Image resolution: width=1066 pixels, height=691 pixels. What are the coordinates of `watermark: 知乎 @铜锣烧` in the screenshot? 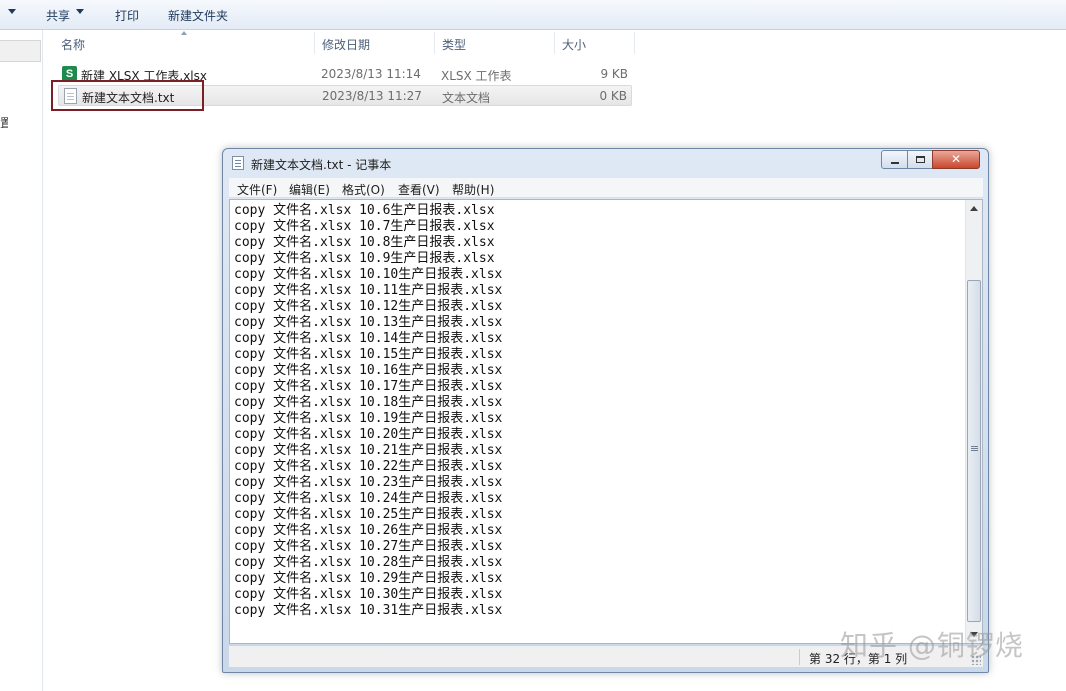 It's located at (932, 645).